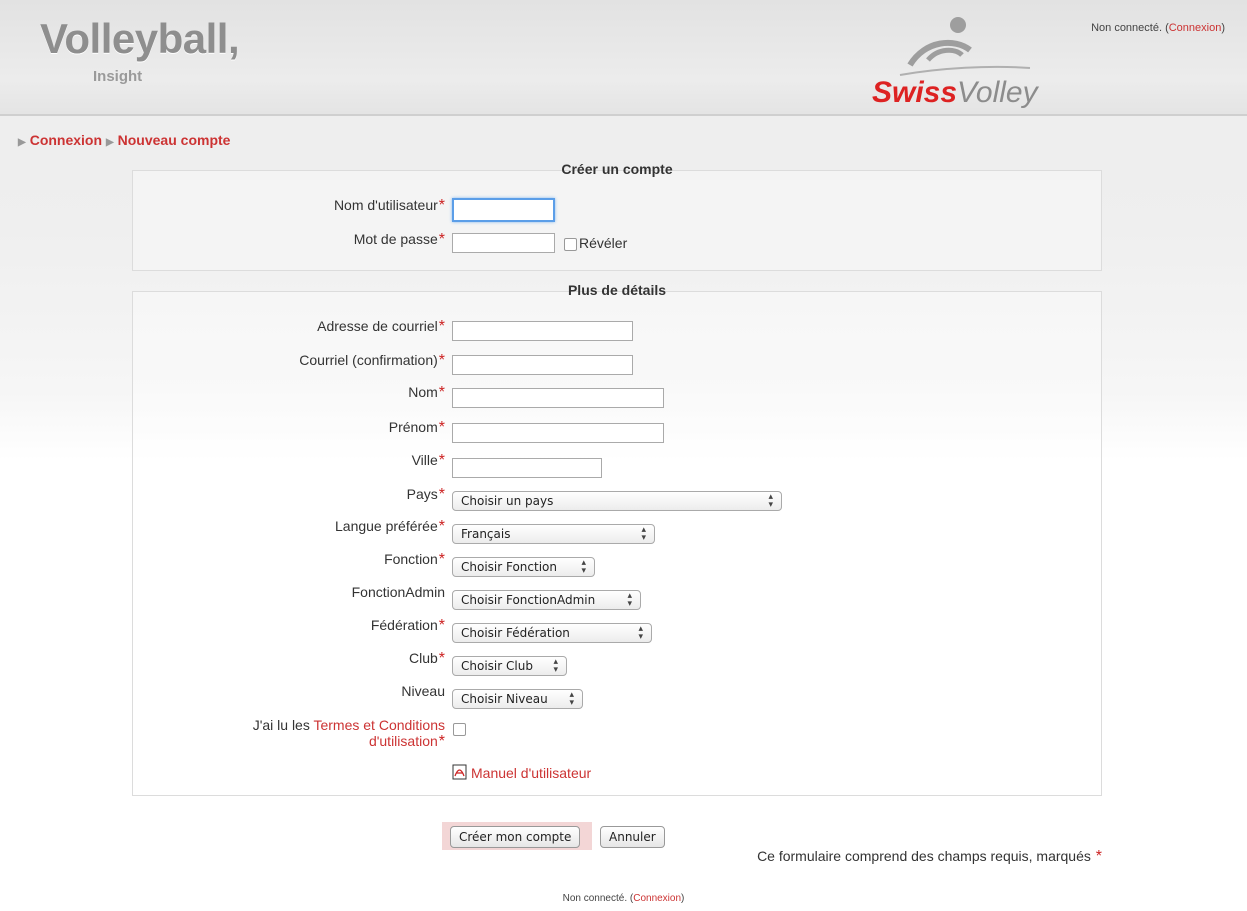 This screenshot has width=1247, height=911. What do you see at coordinates (368, 360) in the screenshot?
I see `email-confirm-label: Courriel (confirmation)` at bounding box center [368, 360].